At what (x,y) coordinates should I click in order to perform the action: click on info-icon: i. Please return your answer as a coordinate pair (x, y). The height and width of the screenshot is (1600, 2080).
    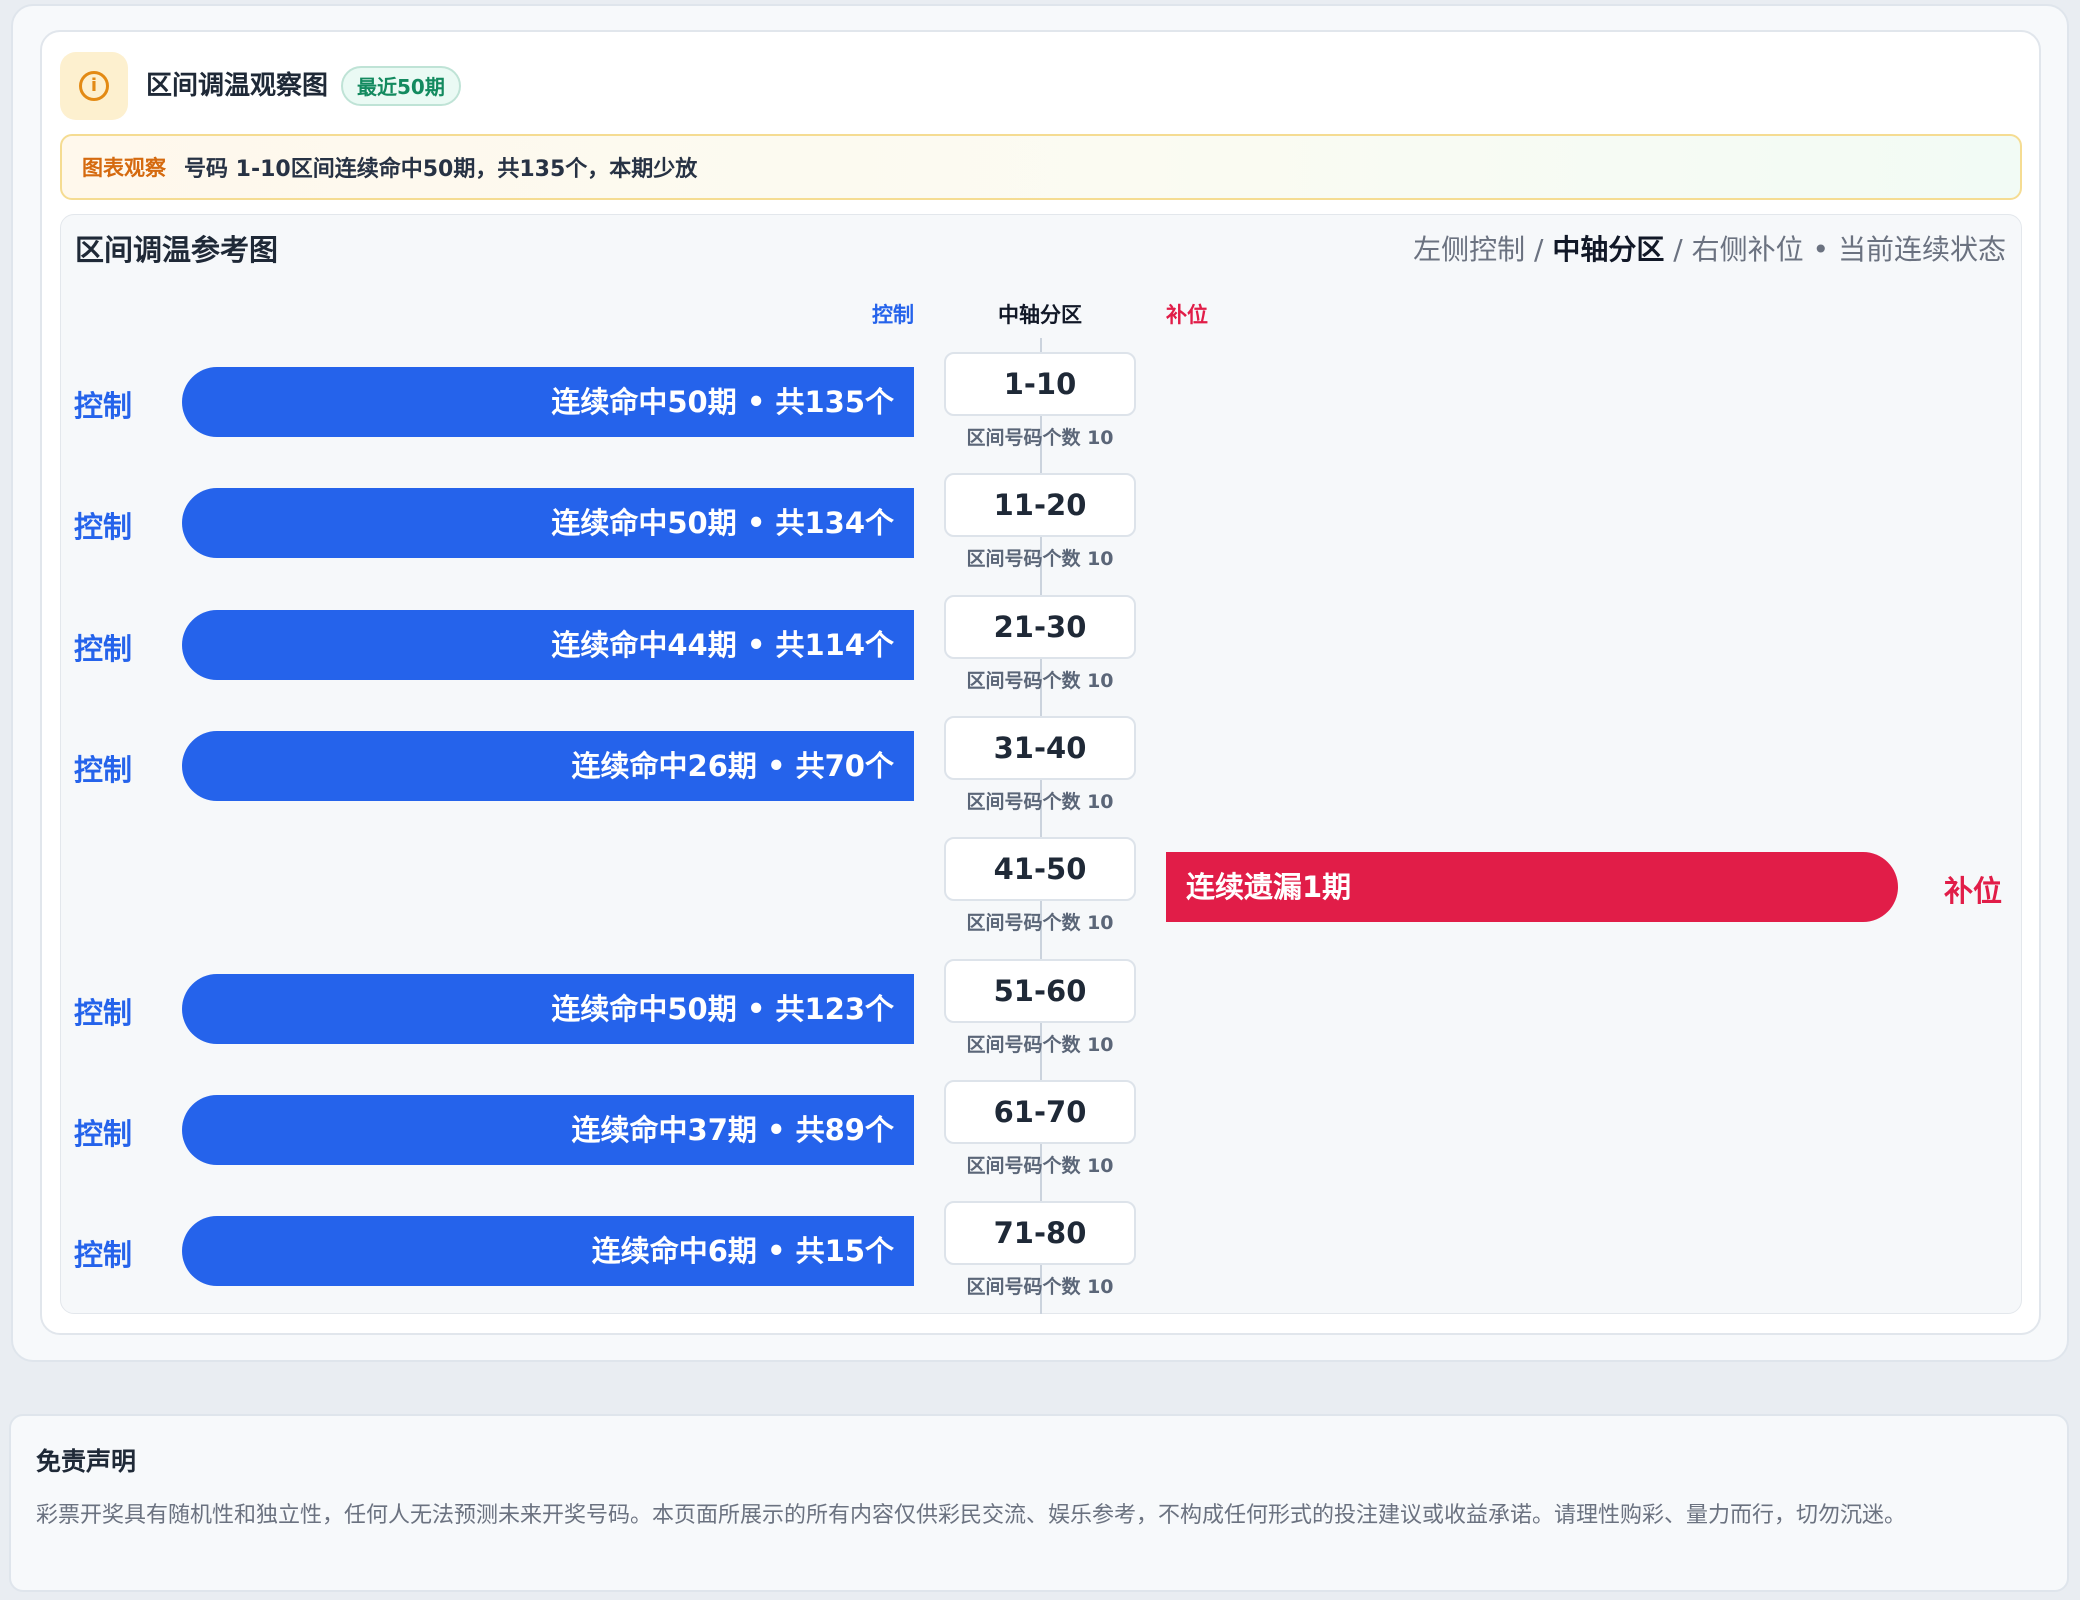
    Looking at the image, I should click on (94, 86).